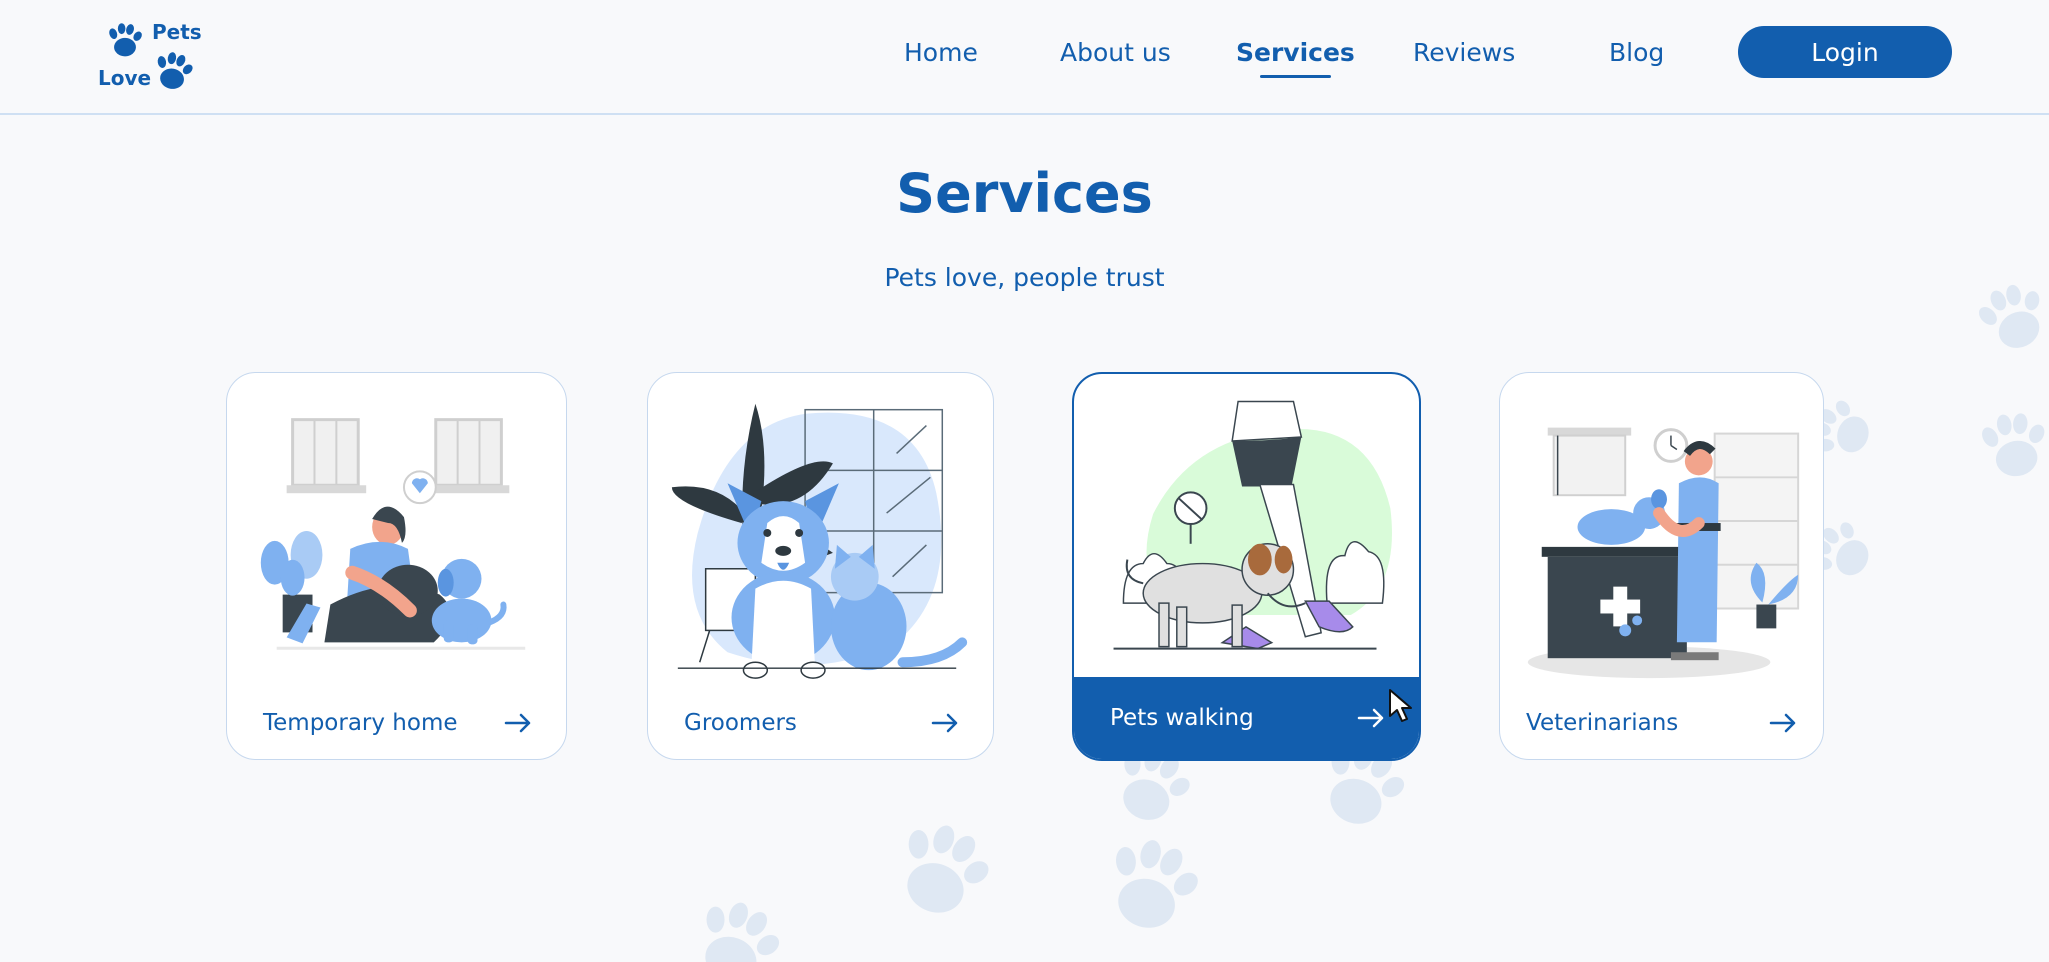 This screenshot has width=2049, height=962. What do you see at coordinates (941, 53) in the screenshot?
I see `nav-home: Home` at bounding box center [941, 53].